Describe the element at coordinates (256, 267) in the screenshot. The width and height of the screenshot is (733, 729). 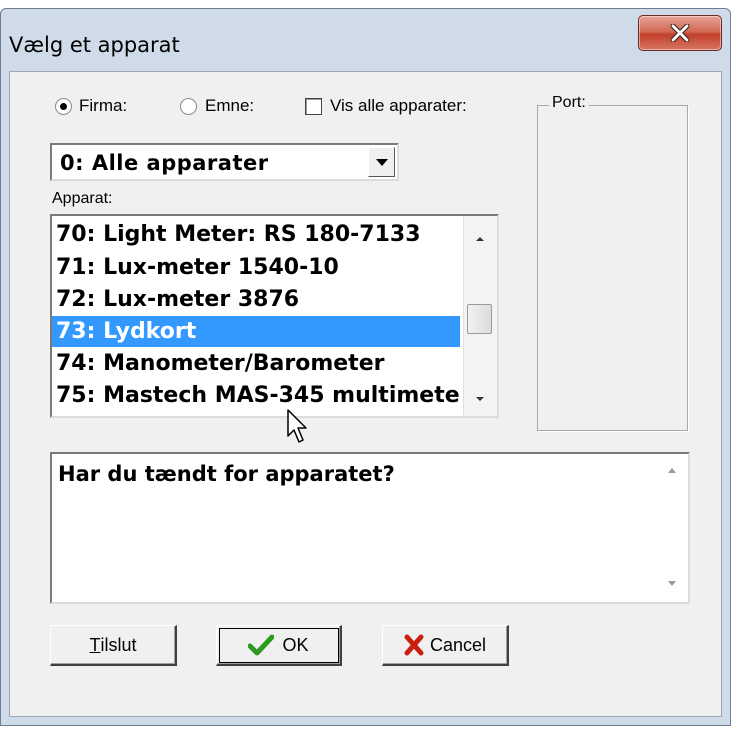
I see `list-item: 71: Lux-meter 1540-10` at that location.